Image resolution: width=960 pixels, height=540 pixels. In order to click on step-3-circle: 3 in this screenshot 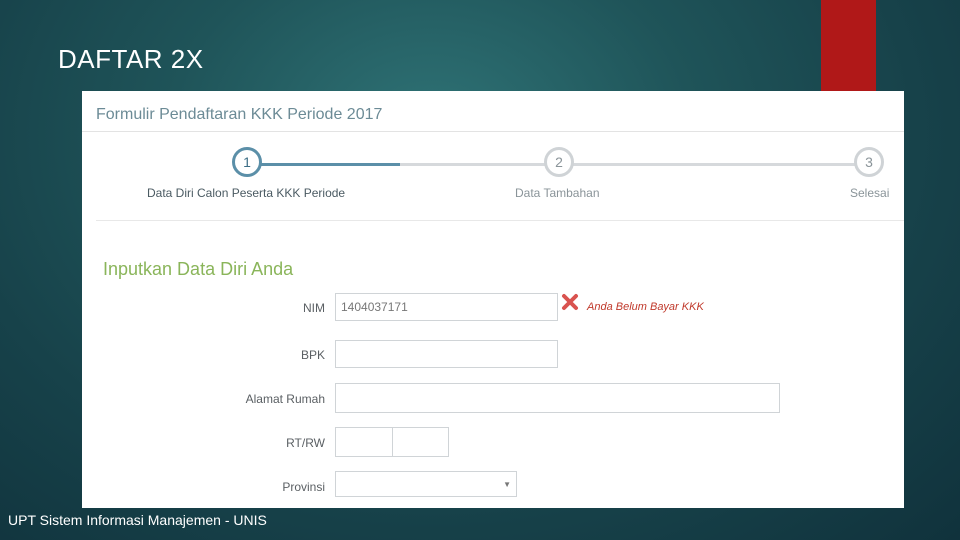, I will do `click(869, 162)`.